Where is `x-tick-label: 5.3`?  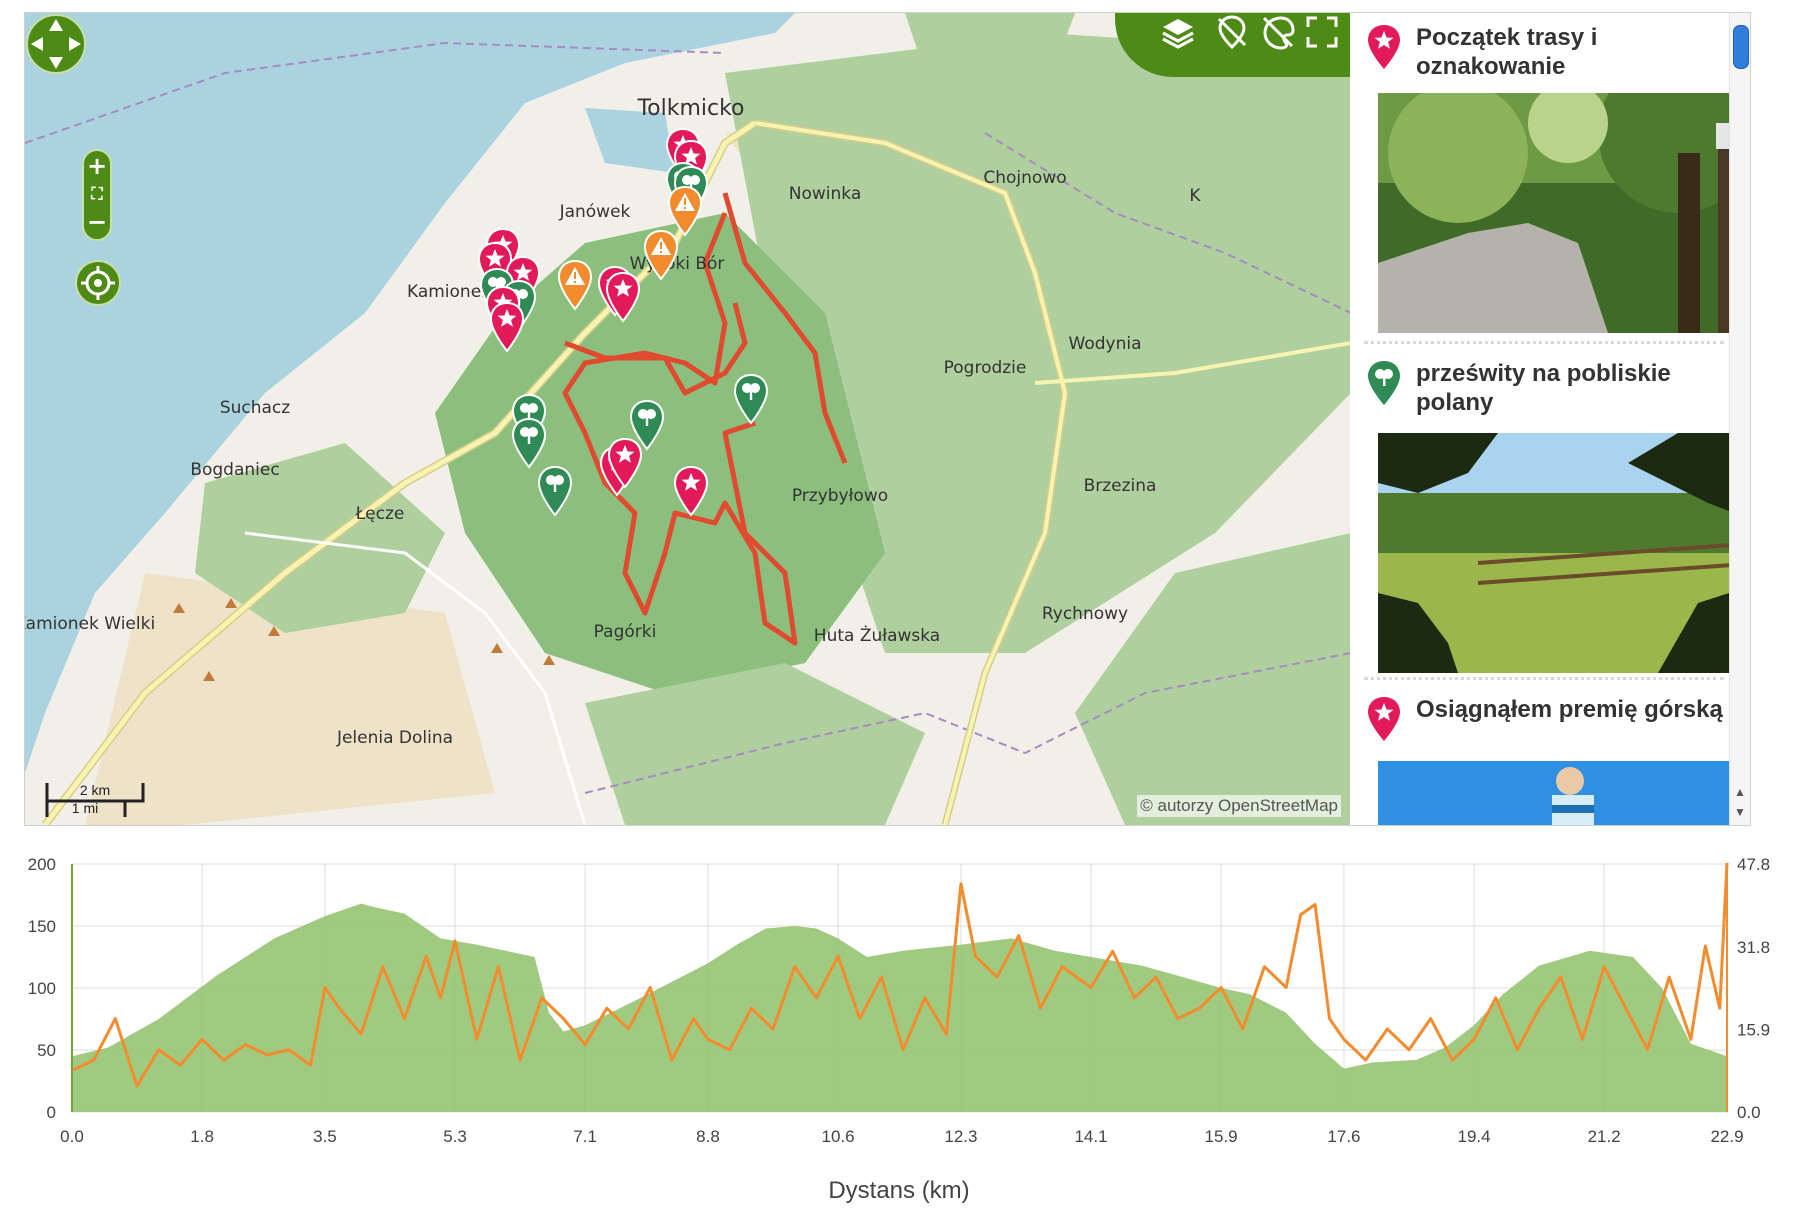 x-tick-label: 5.3 is located at coordinates (455, 1136).